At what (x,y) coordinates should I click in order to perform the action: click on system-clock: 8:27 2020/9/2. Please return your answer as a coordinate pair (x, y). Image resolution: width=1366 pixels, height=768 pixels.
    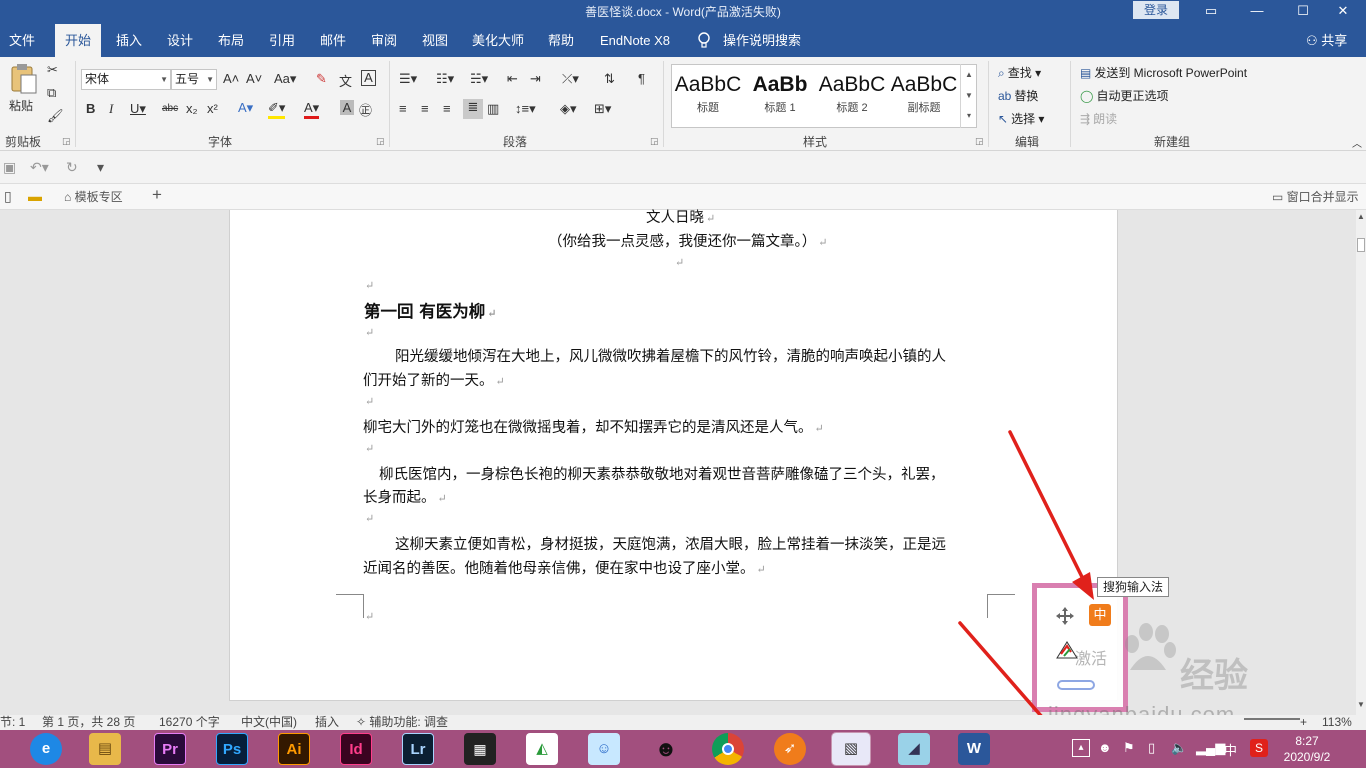
    Looking at the image, I should click on (1307, 749).